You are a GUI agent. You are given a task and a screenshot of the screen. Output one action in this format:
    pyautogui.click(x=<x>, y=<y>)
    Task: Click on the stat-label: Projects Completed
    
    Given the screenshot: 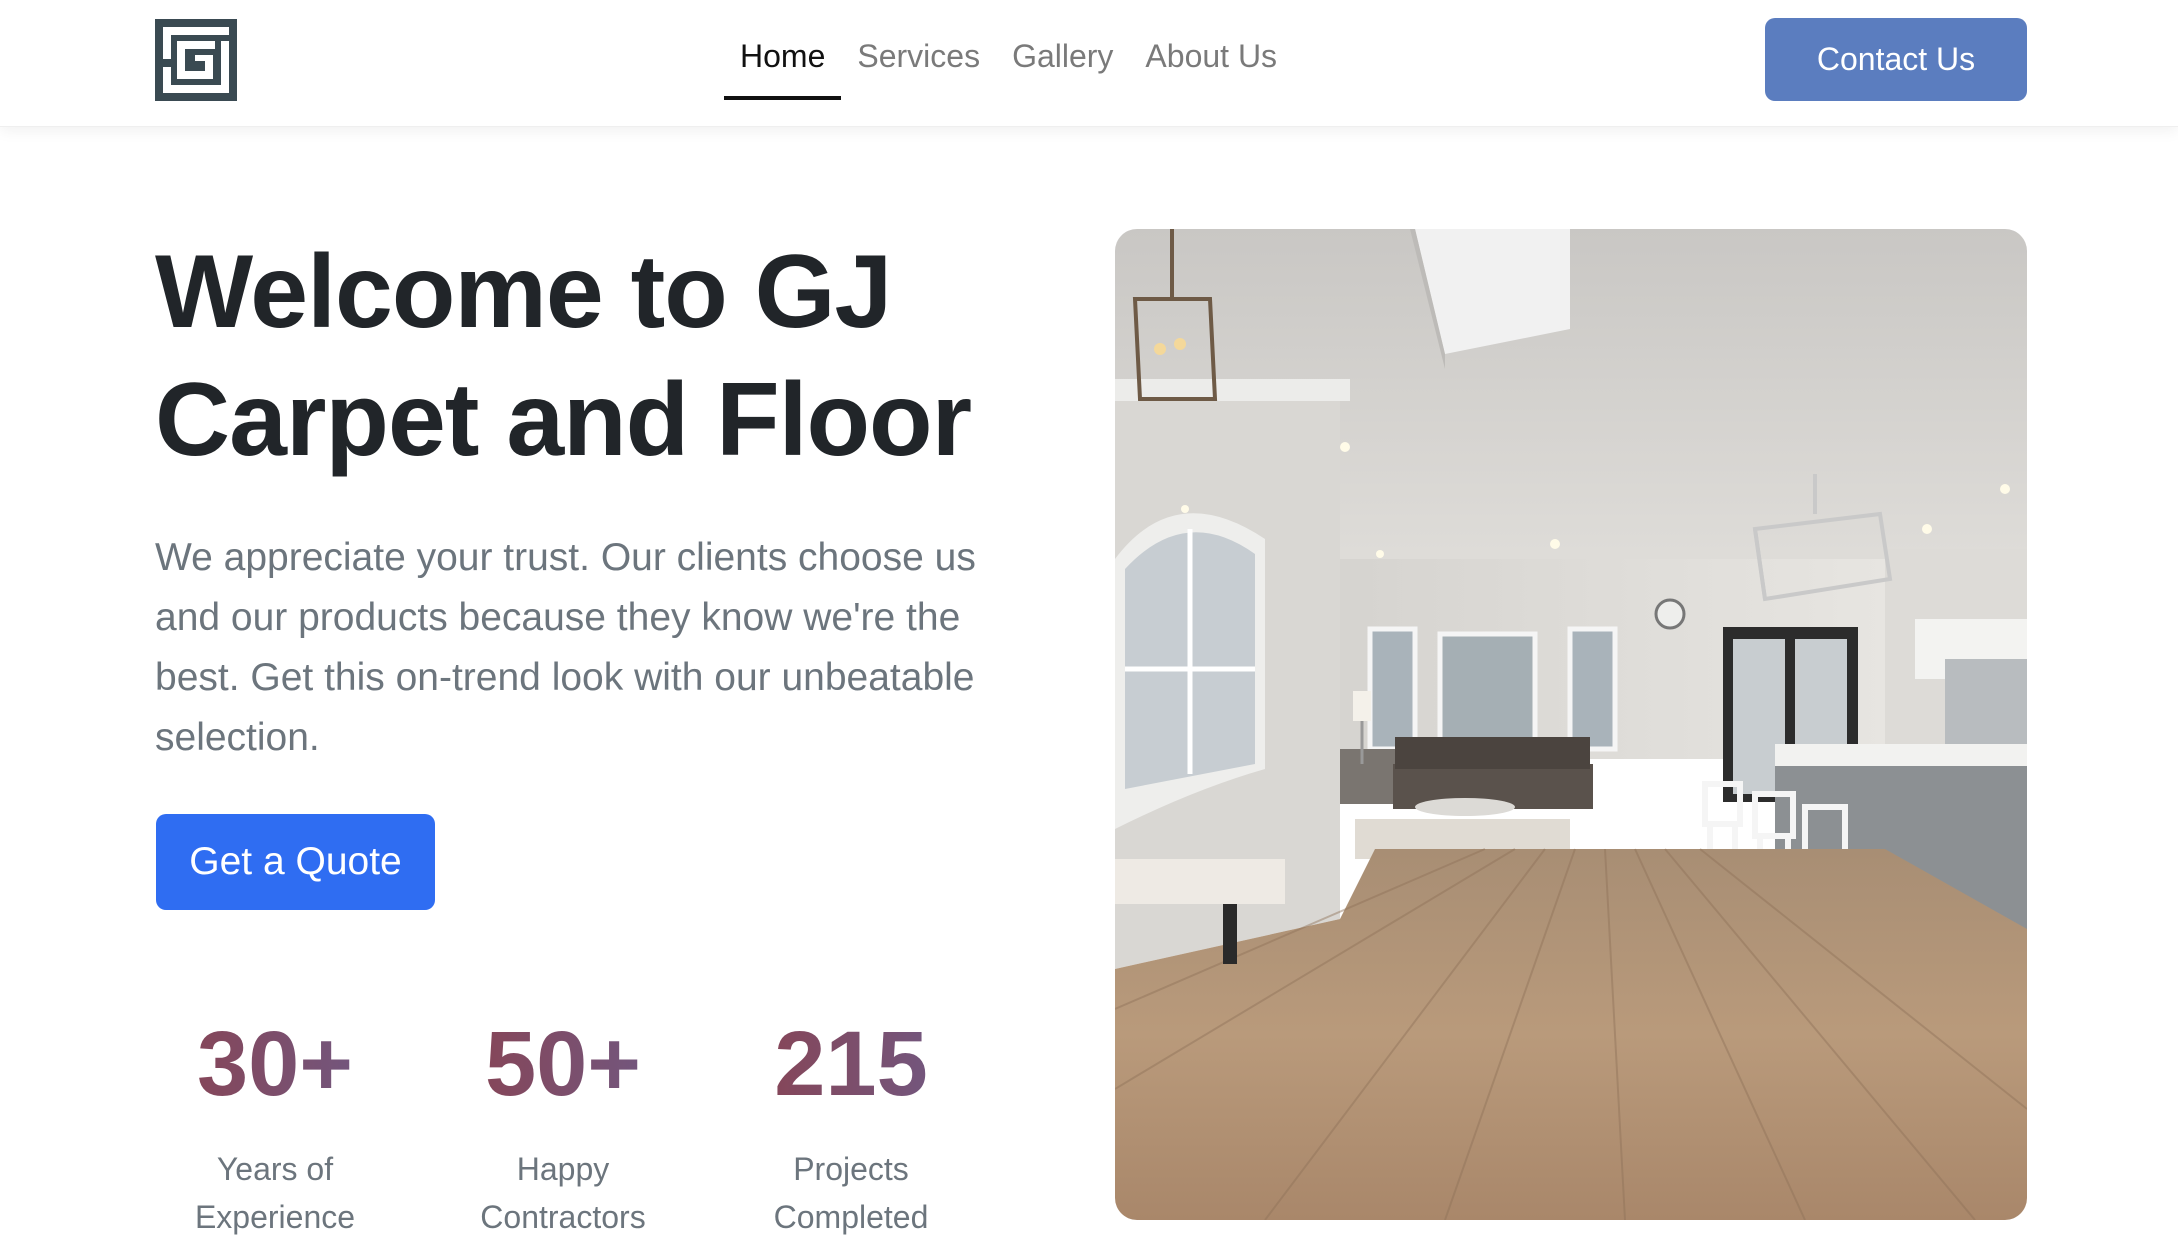 What is the action you would take?
    pyautogui.click(x=851, y=1193)
    